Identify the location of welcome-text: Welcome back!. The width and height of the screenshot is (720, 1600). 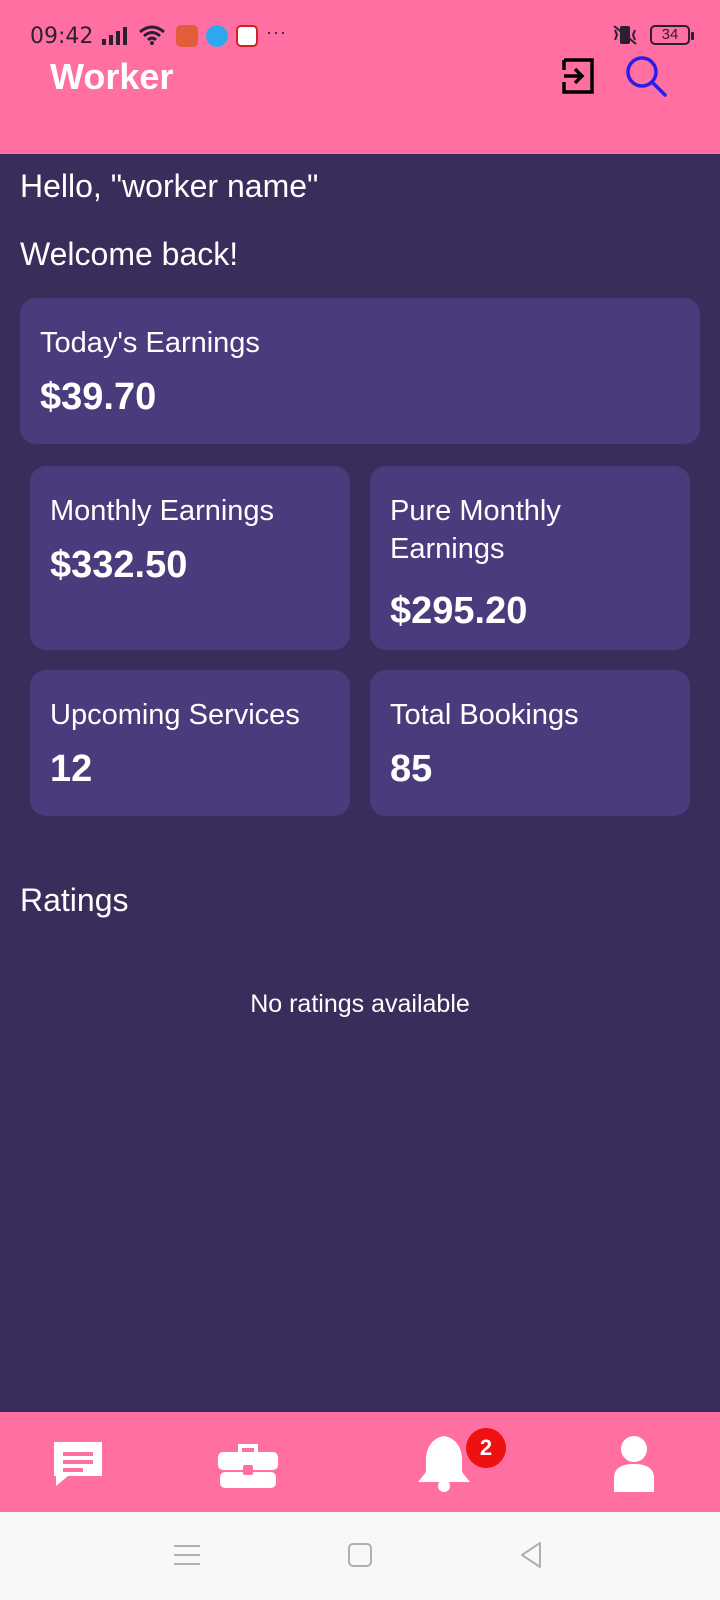
(129, 254).